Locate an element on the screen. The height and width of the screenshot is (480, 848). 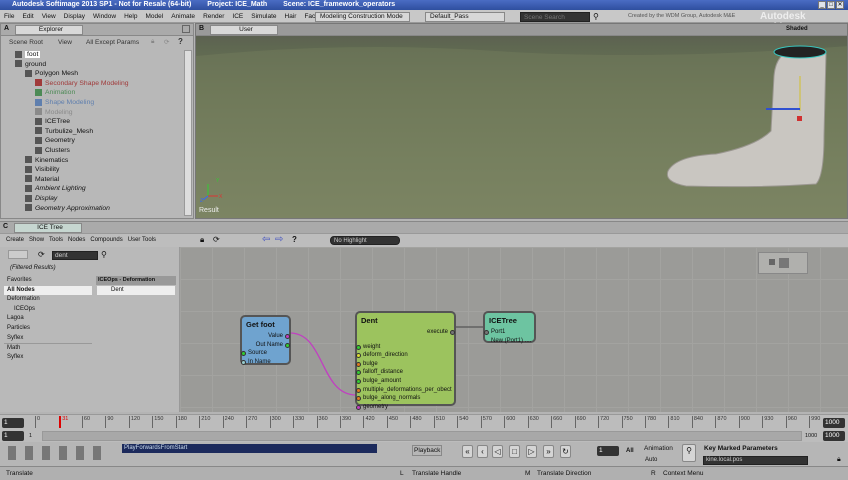
prev-key-button: ‹ is located at coordinates (482, 451).